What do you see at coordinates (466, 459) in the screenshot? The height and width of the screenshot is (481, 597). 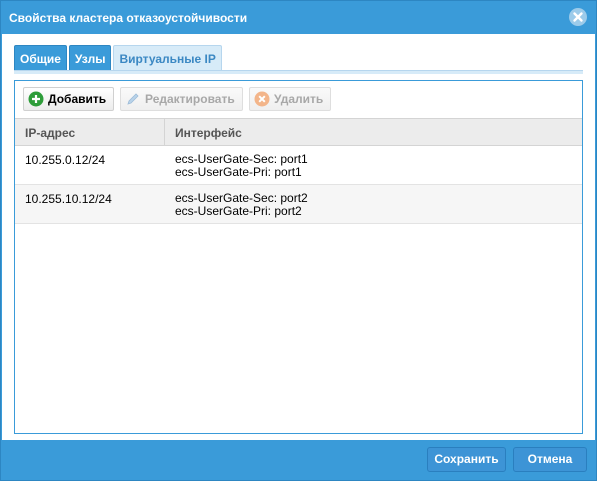 I see `save-button: Сохранить` at bounding box center [466, 459].